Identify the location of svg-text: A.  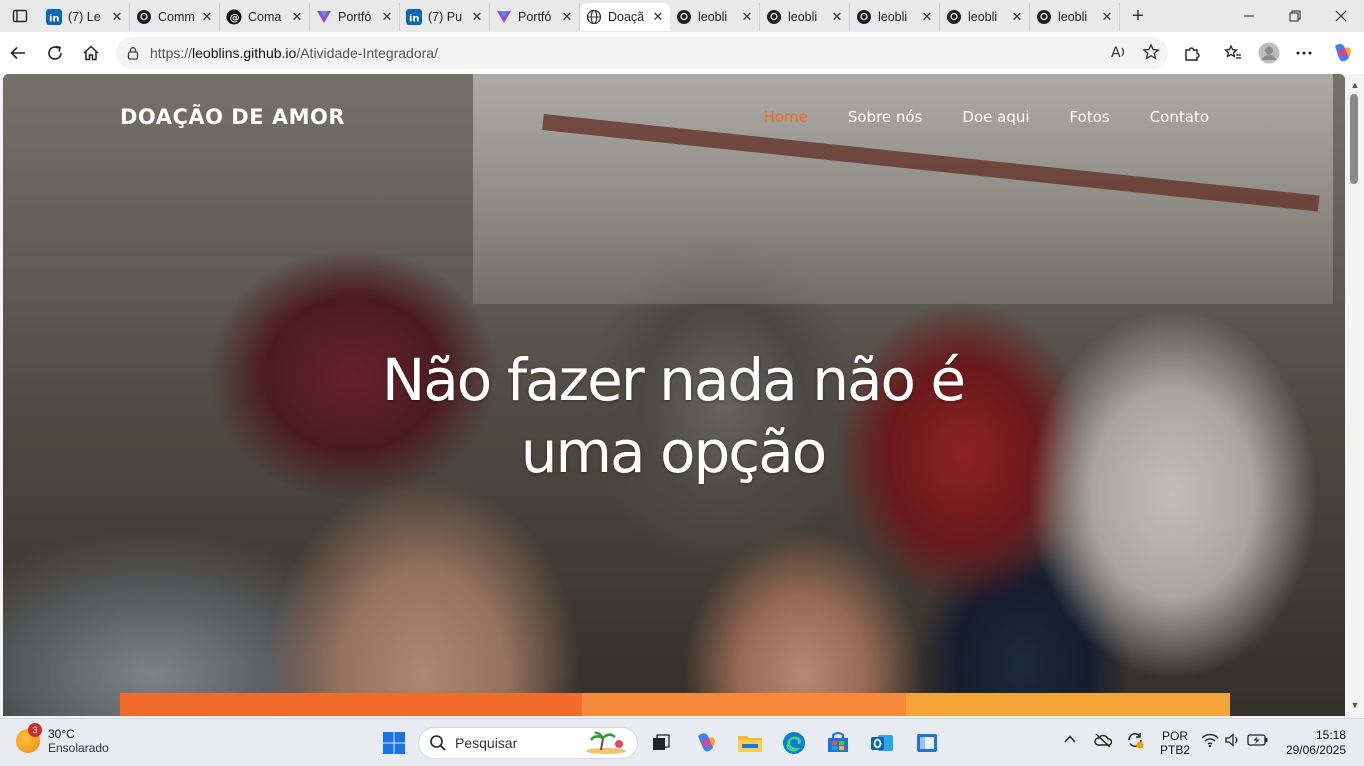
(1116, 53).